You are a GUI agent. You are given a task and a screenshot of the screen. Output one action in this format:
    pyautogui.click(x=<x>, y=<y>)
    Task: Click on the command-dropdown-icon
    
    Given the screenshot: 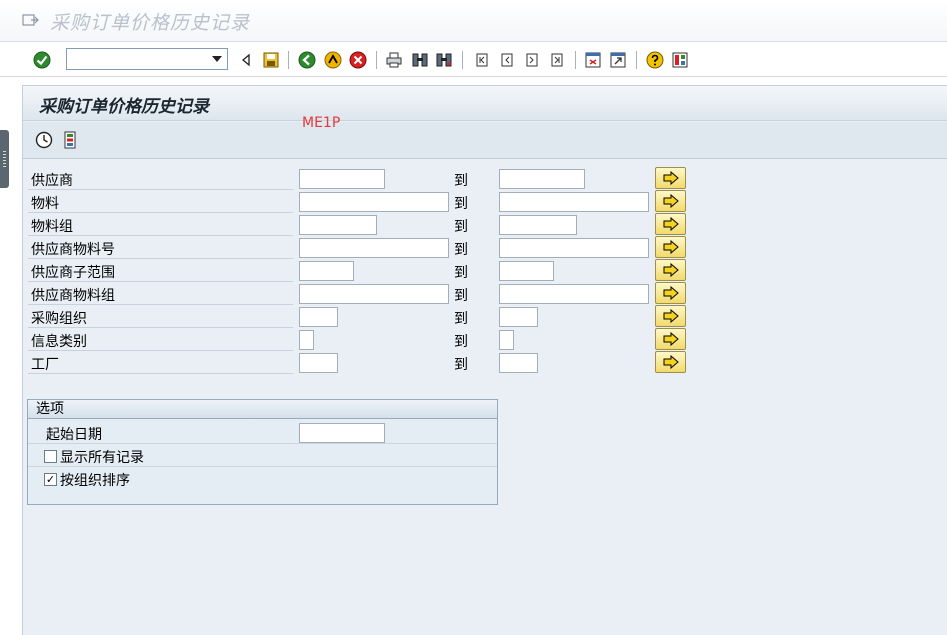 What is the action you would take?
    pyautogui.click(x=217, y=59)
    